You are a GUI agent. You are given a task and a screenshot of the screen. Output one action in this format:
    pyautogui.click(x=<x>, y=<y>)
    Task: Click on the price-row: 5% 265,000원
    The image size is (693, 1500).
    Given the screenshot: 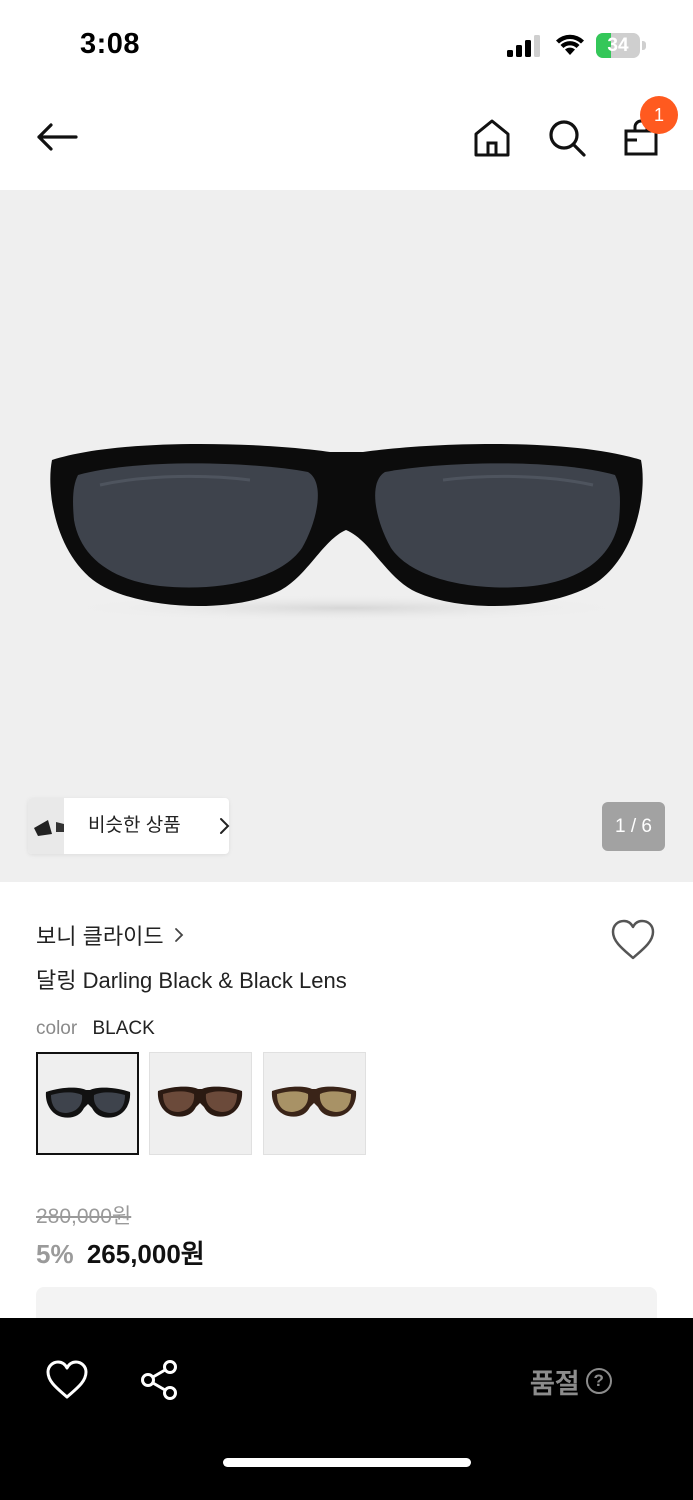 What is the action you would take?
    pyautogui.click(x=120, y=1252)
    